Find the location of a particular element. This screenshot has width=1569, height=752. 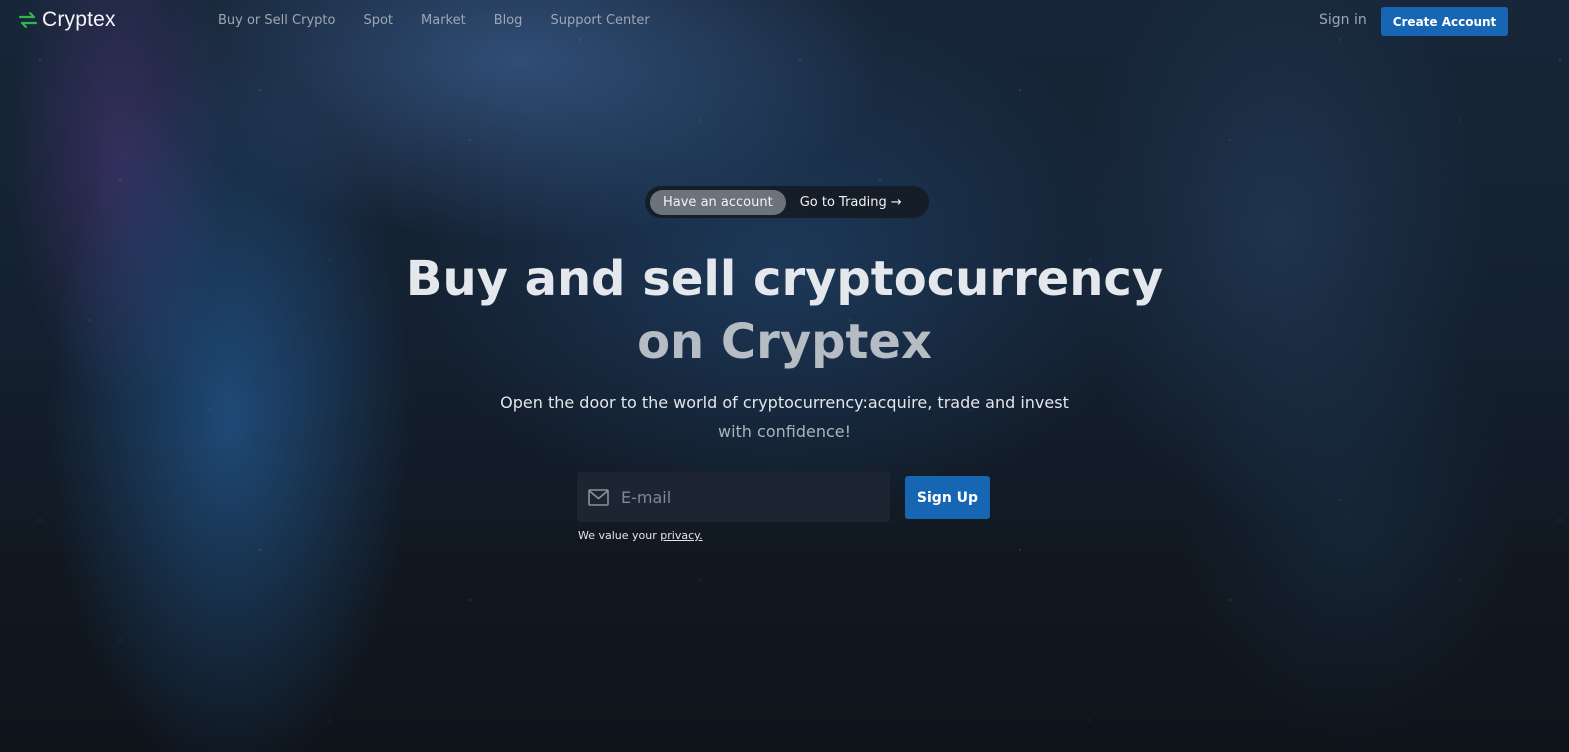

privacy-note: We value your privacy. is located at coordinates (640, 535).